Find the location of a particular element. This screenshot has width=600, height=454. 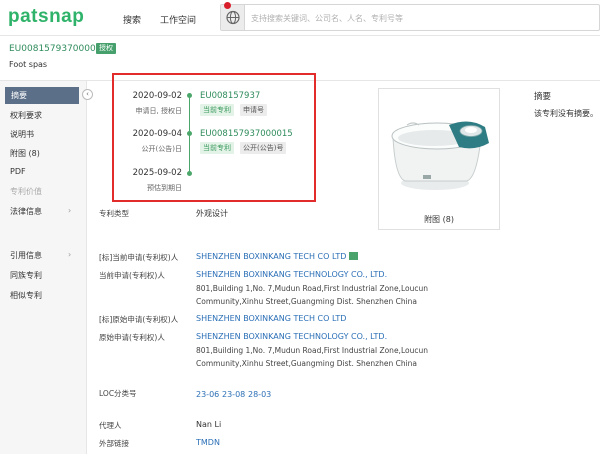

top-bar: patsnap 搜索 工作空间 支持搜索关键词、公司名、人名、专利号等 is located at coordinates (300, 18).